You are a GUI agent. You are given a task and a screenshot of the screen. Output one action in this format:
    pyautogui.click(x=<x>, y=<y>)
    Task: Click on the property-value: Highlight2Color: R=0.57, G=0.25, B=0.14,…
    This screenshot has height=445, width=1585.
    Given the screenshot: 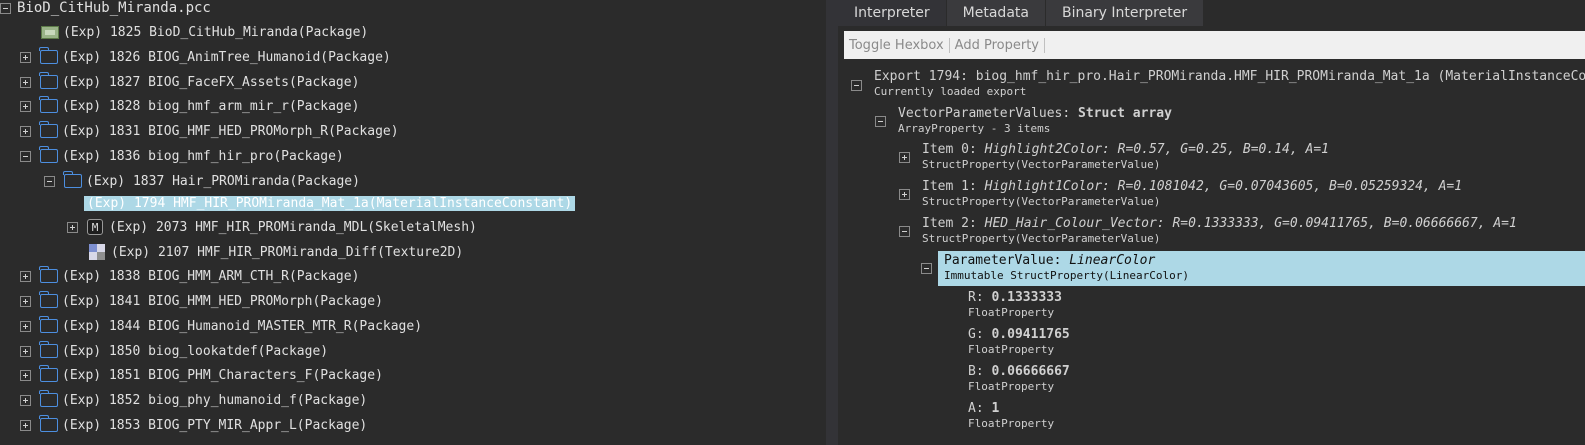 What is the action you would take?
    pyautogui.click(x=1156, y=149)
    